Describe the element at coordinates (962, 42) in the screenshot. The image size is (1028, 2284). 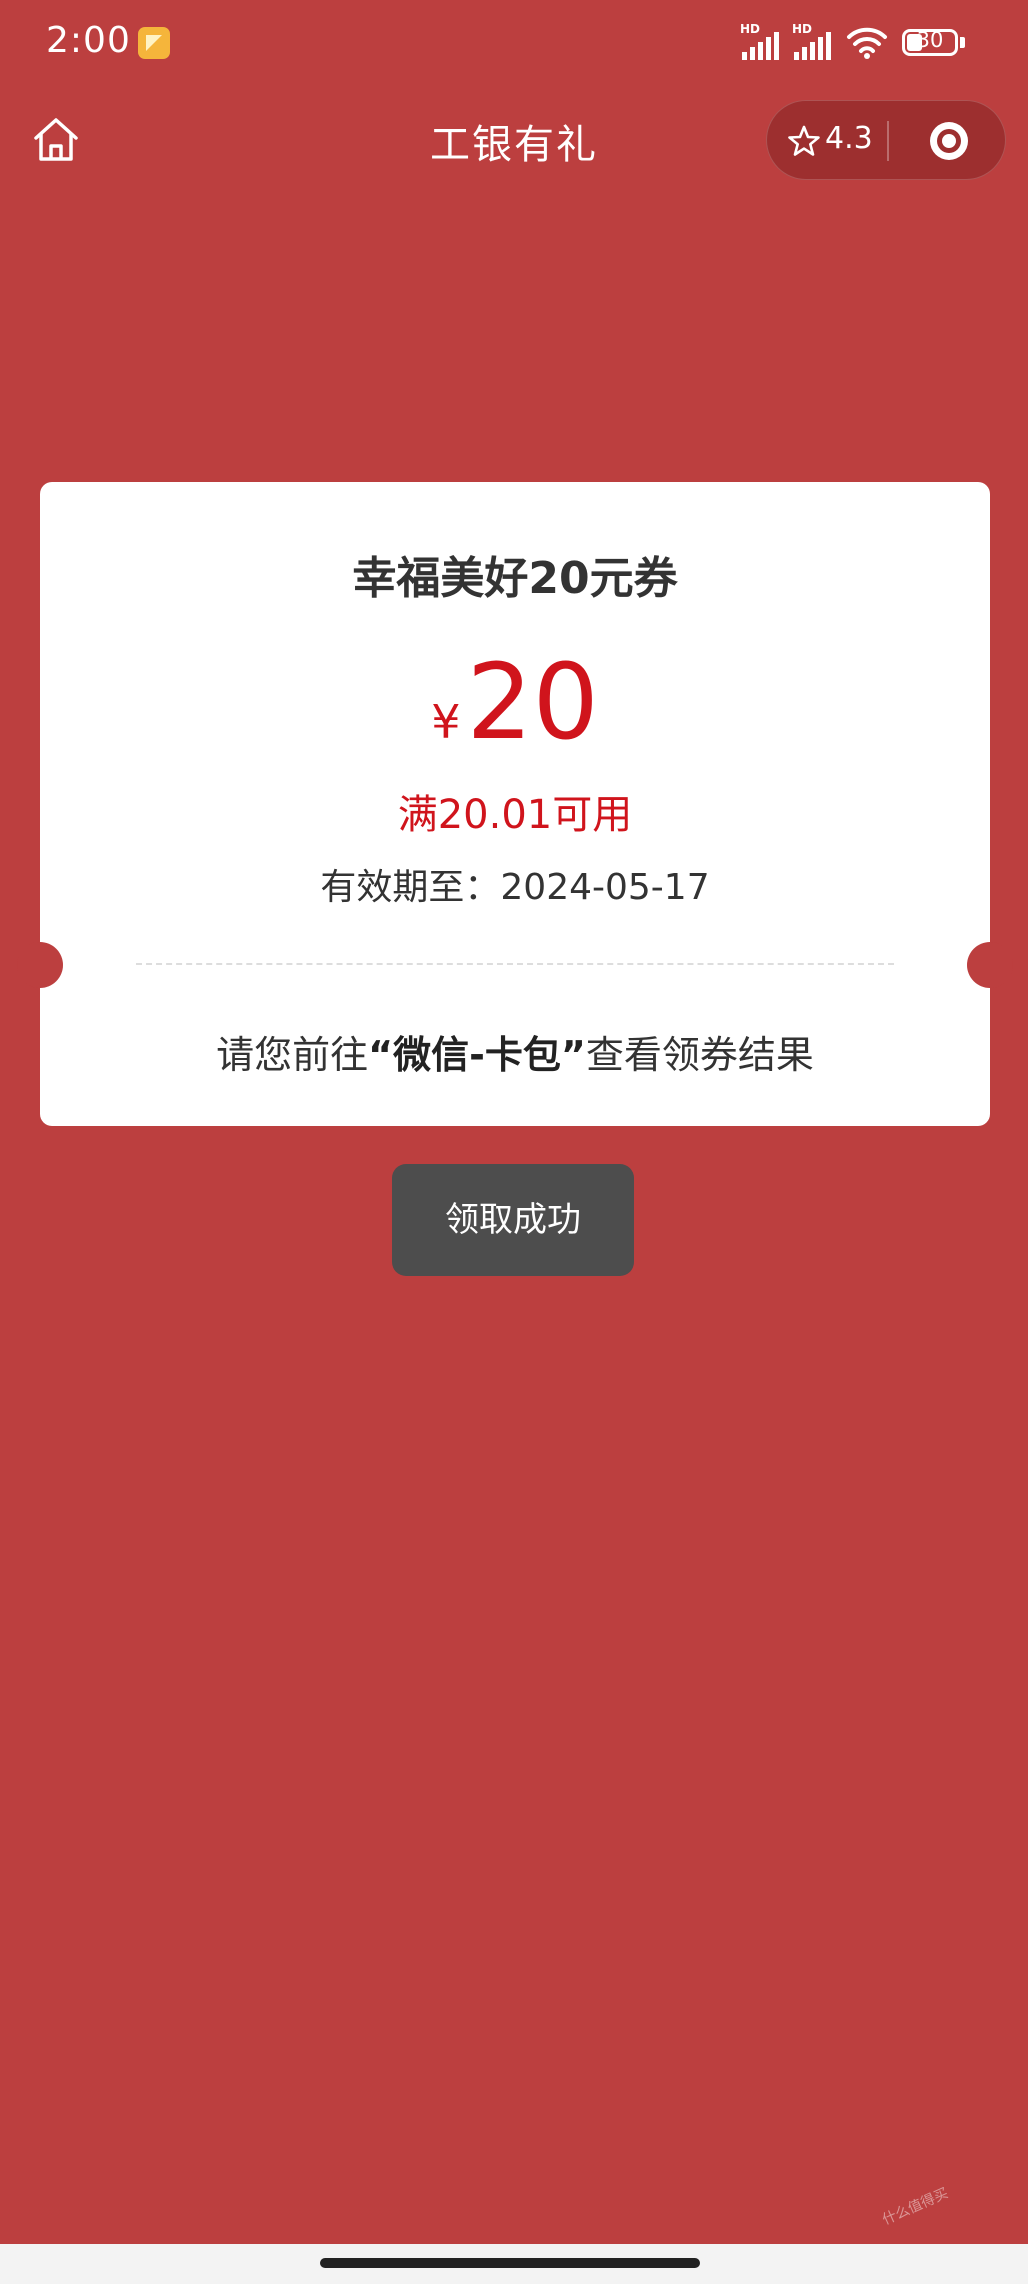
I see `battery-tip` at that location.